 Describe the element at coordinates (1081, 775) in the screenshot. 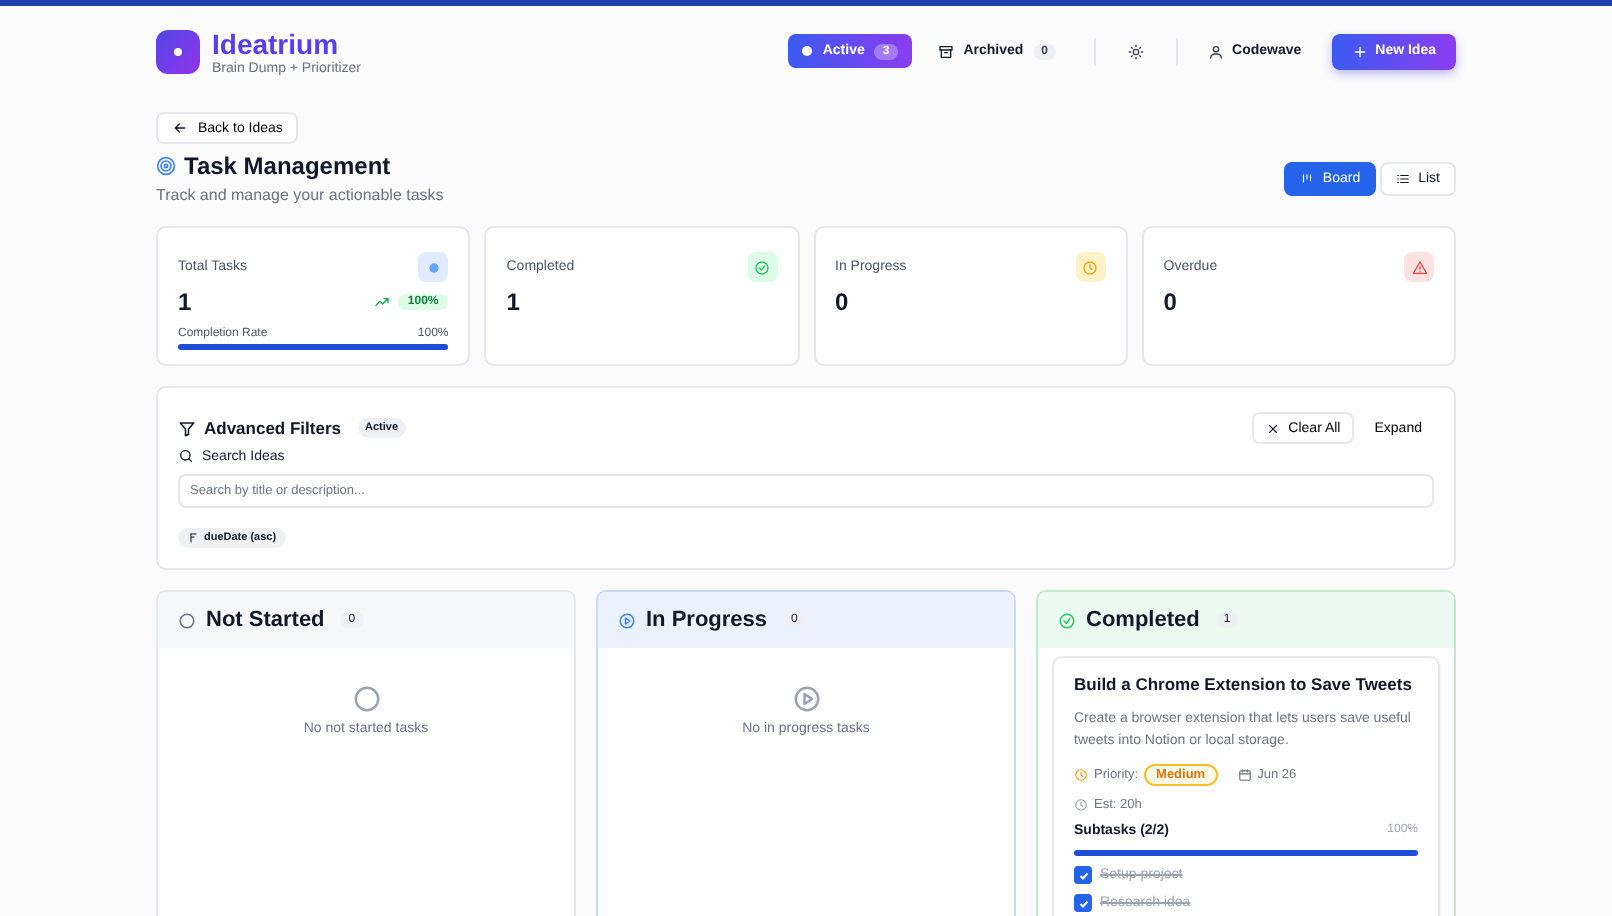

I see `priority-icon` at that location.